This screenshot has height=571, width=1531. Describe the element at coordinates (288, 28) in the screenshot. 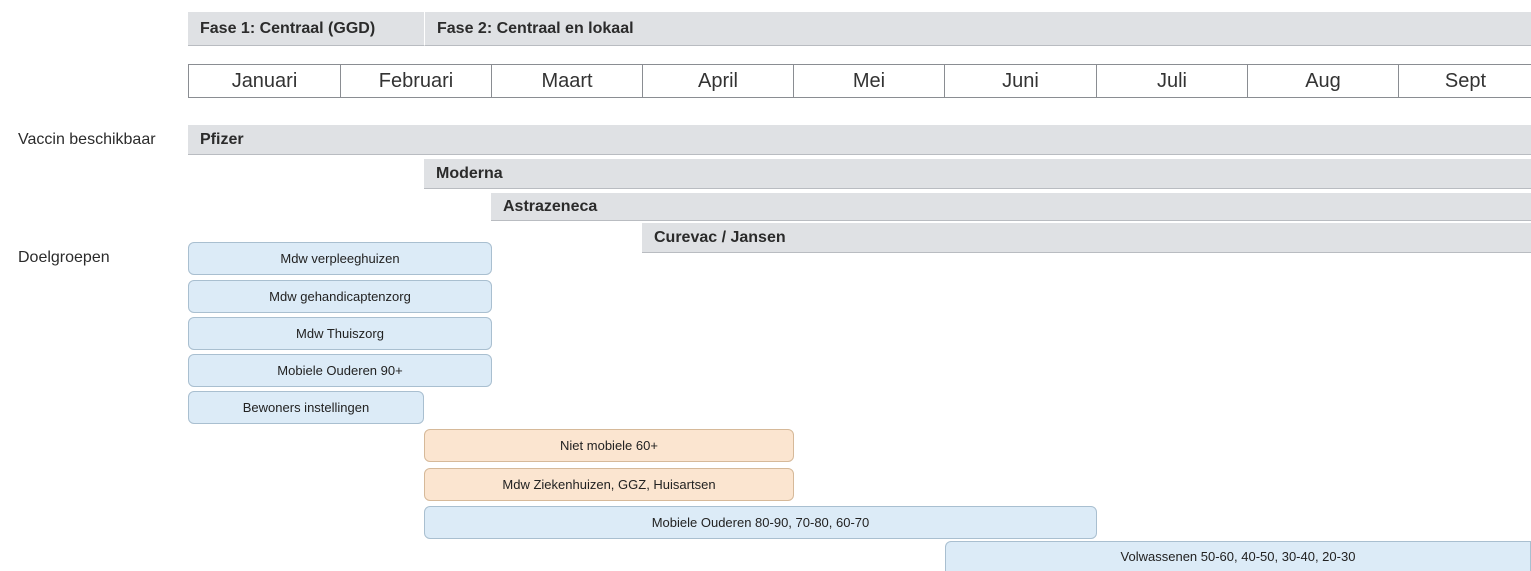

I see `phase-1-label: Fase 1: Centraal (GGD)` at that location.